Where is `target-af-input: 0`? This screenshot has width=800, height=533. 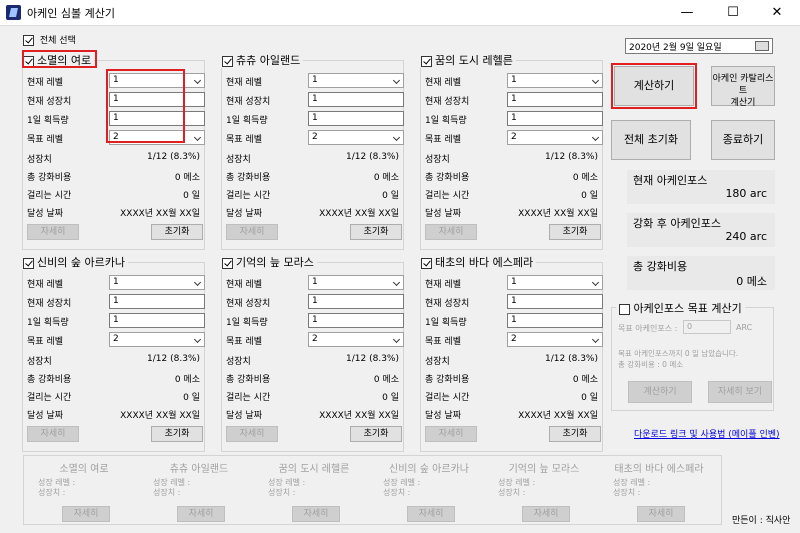
target-af-input: 0 is located at coordinates (707, 327).